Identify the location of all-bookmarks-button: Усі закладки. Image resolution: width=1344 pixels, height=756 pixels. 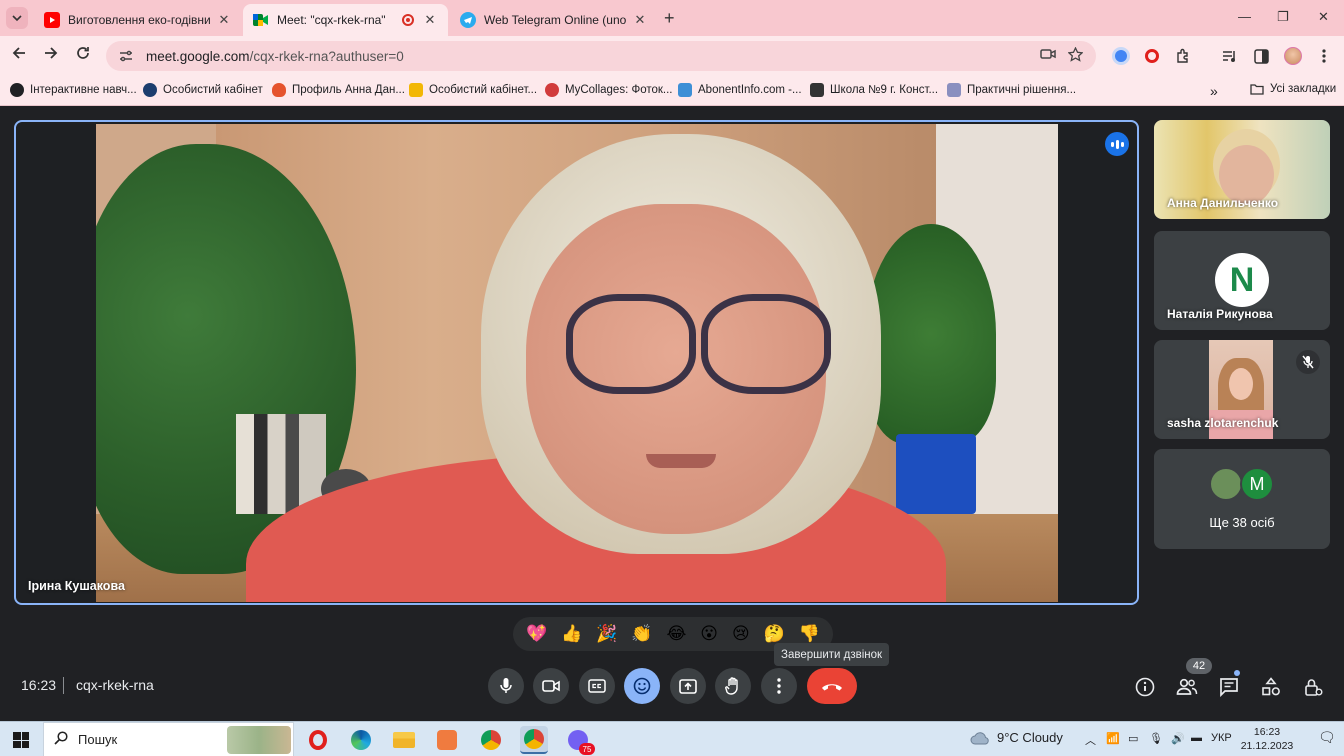
(1293, 89).